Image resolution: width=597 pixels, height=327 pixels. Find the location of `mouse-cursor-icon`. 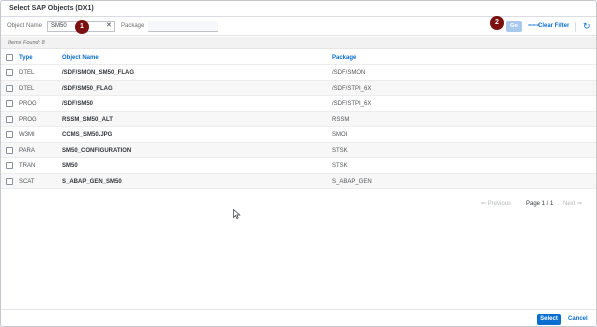

mouse-cursor-icon is located at coordinates (237, 214).